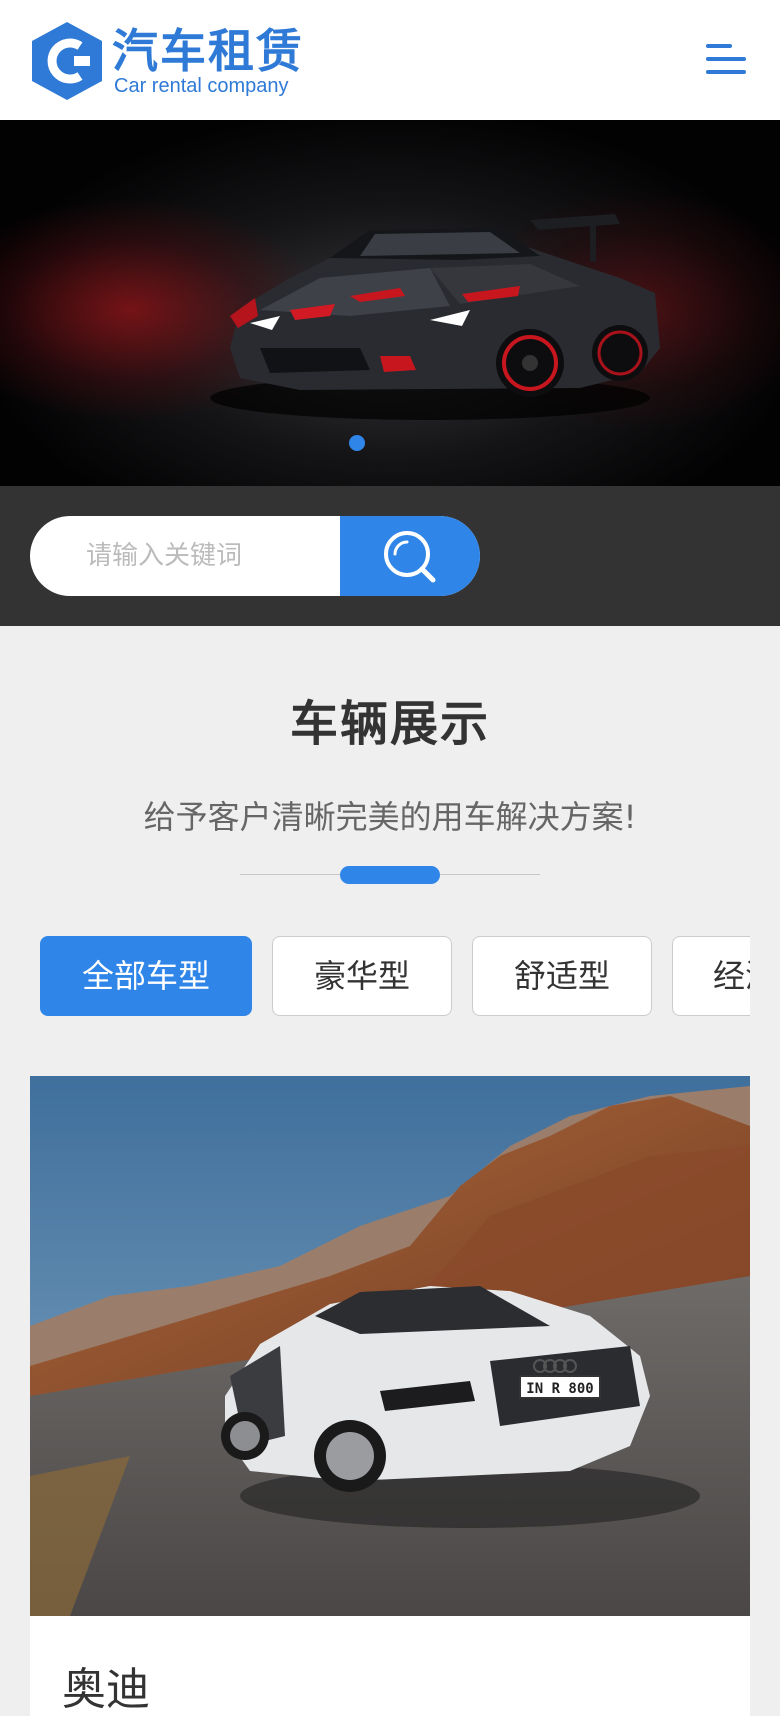  I want to click on tab-luxury: 豪华型, so click(362, 976).